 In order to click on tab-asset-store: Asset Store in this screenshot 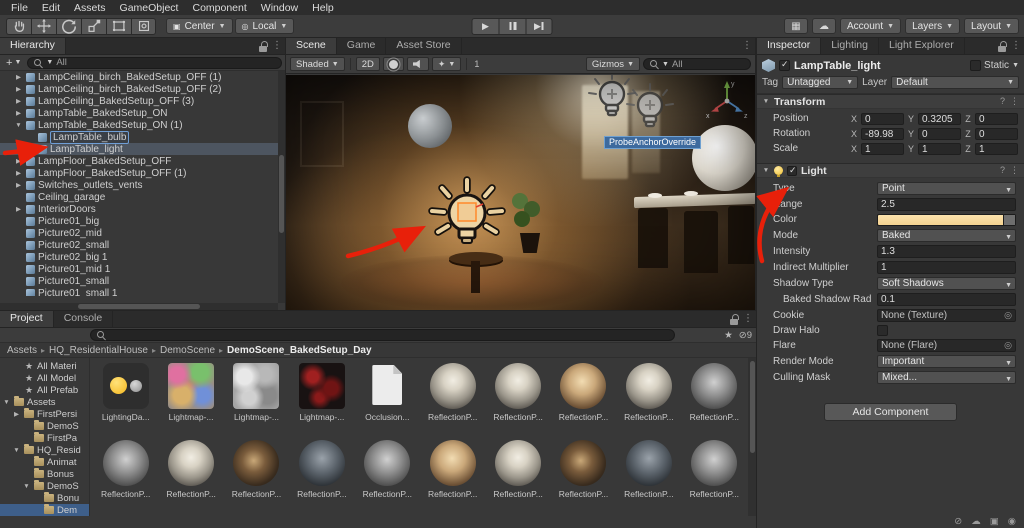, I will do `click(424, 46)`.